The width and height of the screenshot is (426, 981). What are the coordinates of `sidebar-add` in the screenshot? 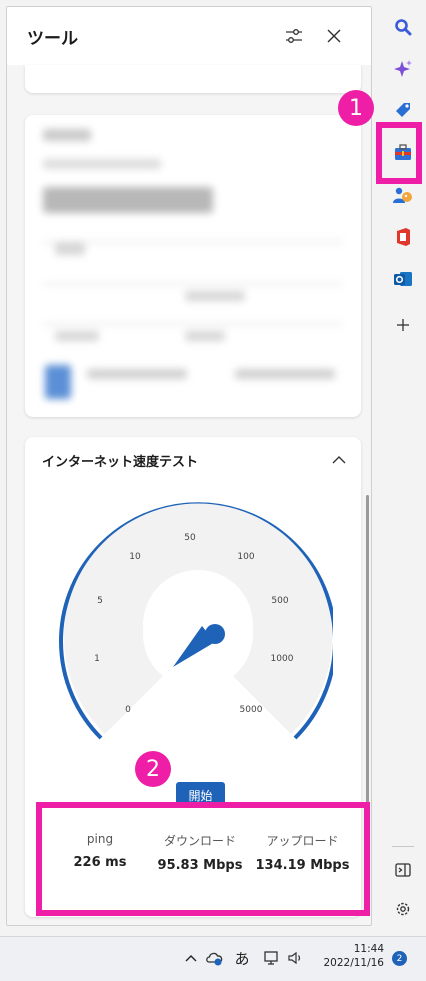 It's located at (403, 325).